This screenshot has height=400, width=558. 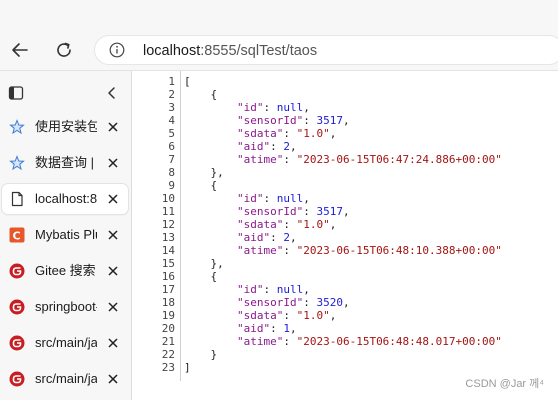 I want to click on tab-actions-icon, so click(x=16, y=93).